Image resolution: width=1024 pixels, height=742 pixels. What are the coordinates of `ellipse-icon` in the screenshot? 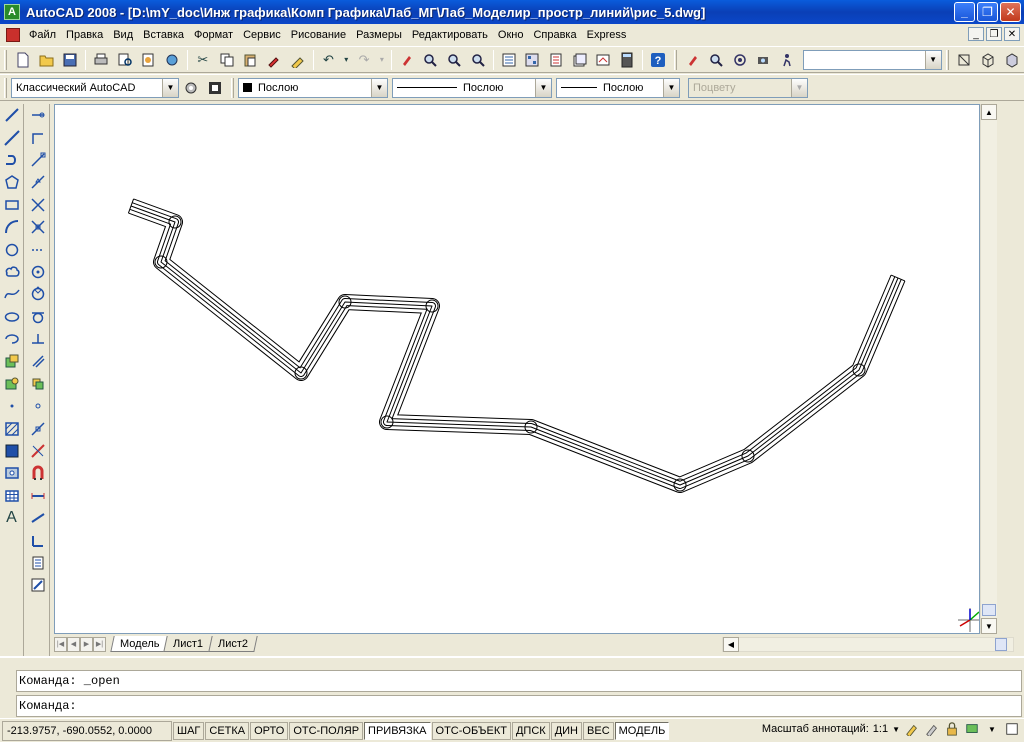 It's located at (12, 317).